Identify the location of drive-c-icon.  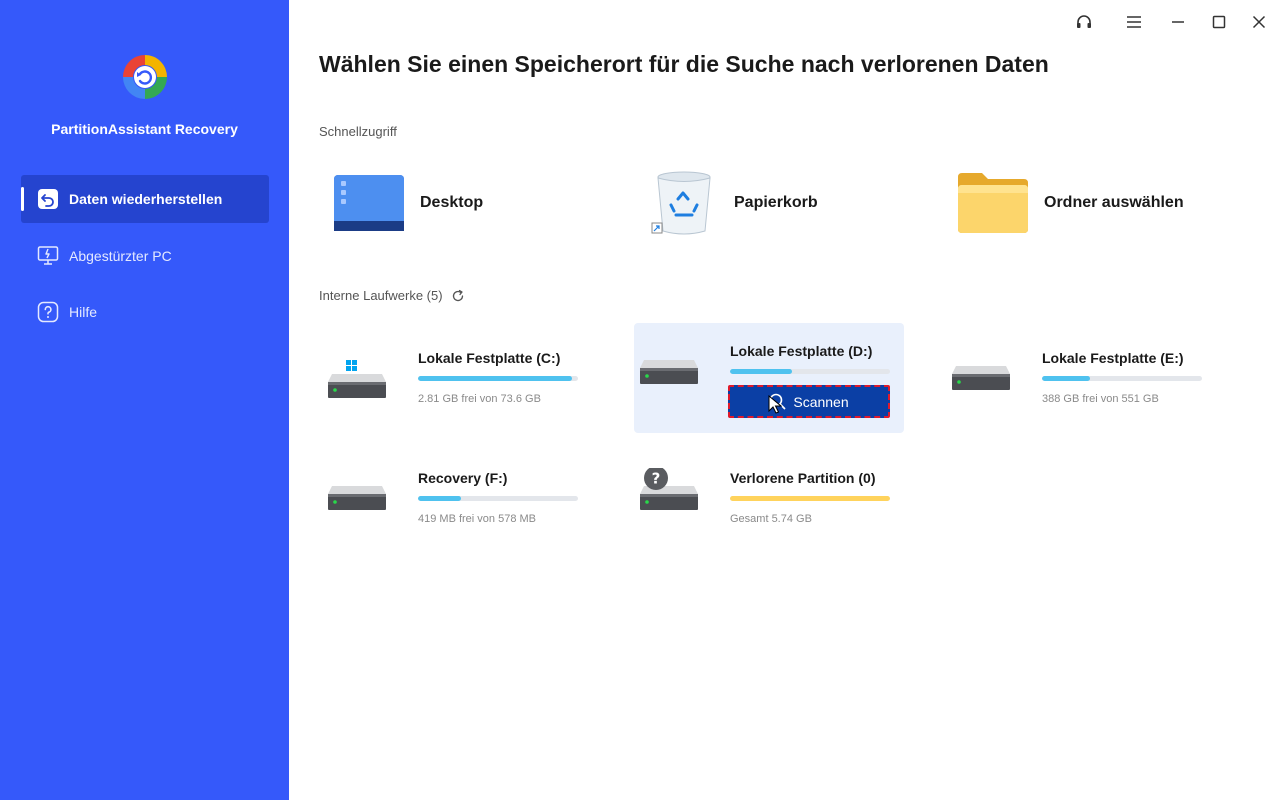
(358, 374).